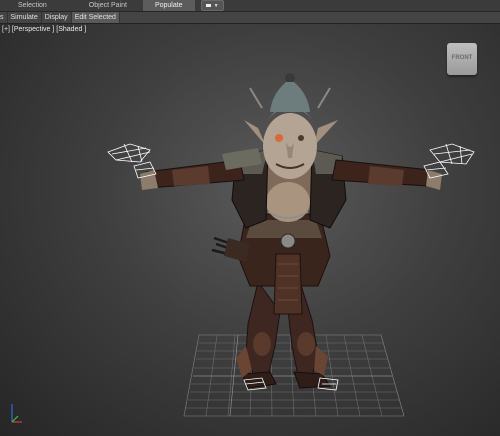 Image resolution: width=500 pixels, height=436 pixels. Describe the element at coordinates (32, 5) in the screenshot. I see `tab-selection: Selection` at that location.